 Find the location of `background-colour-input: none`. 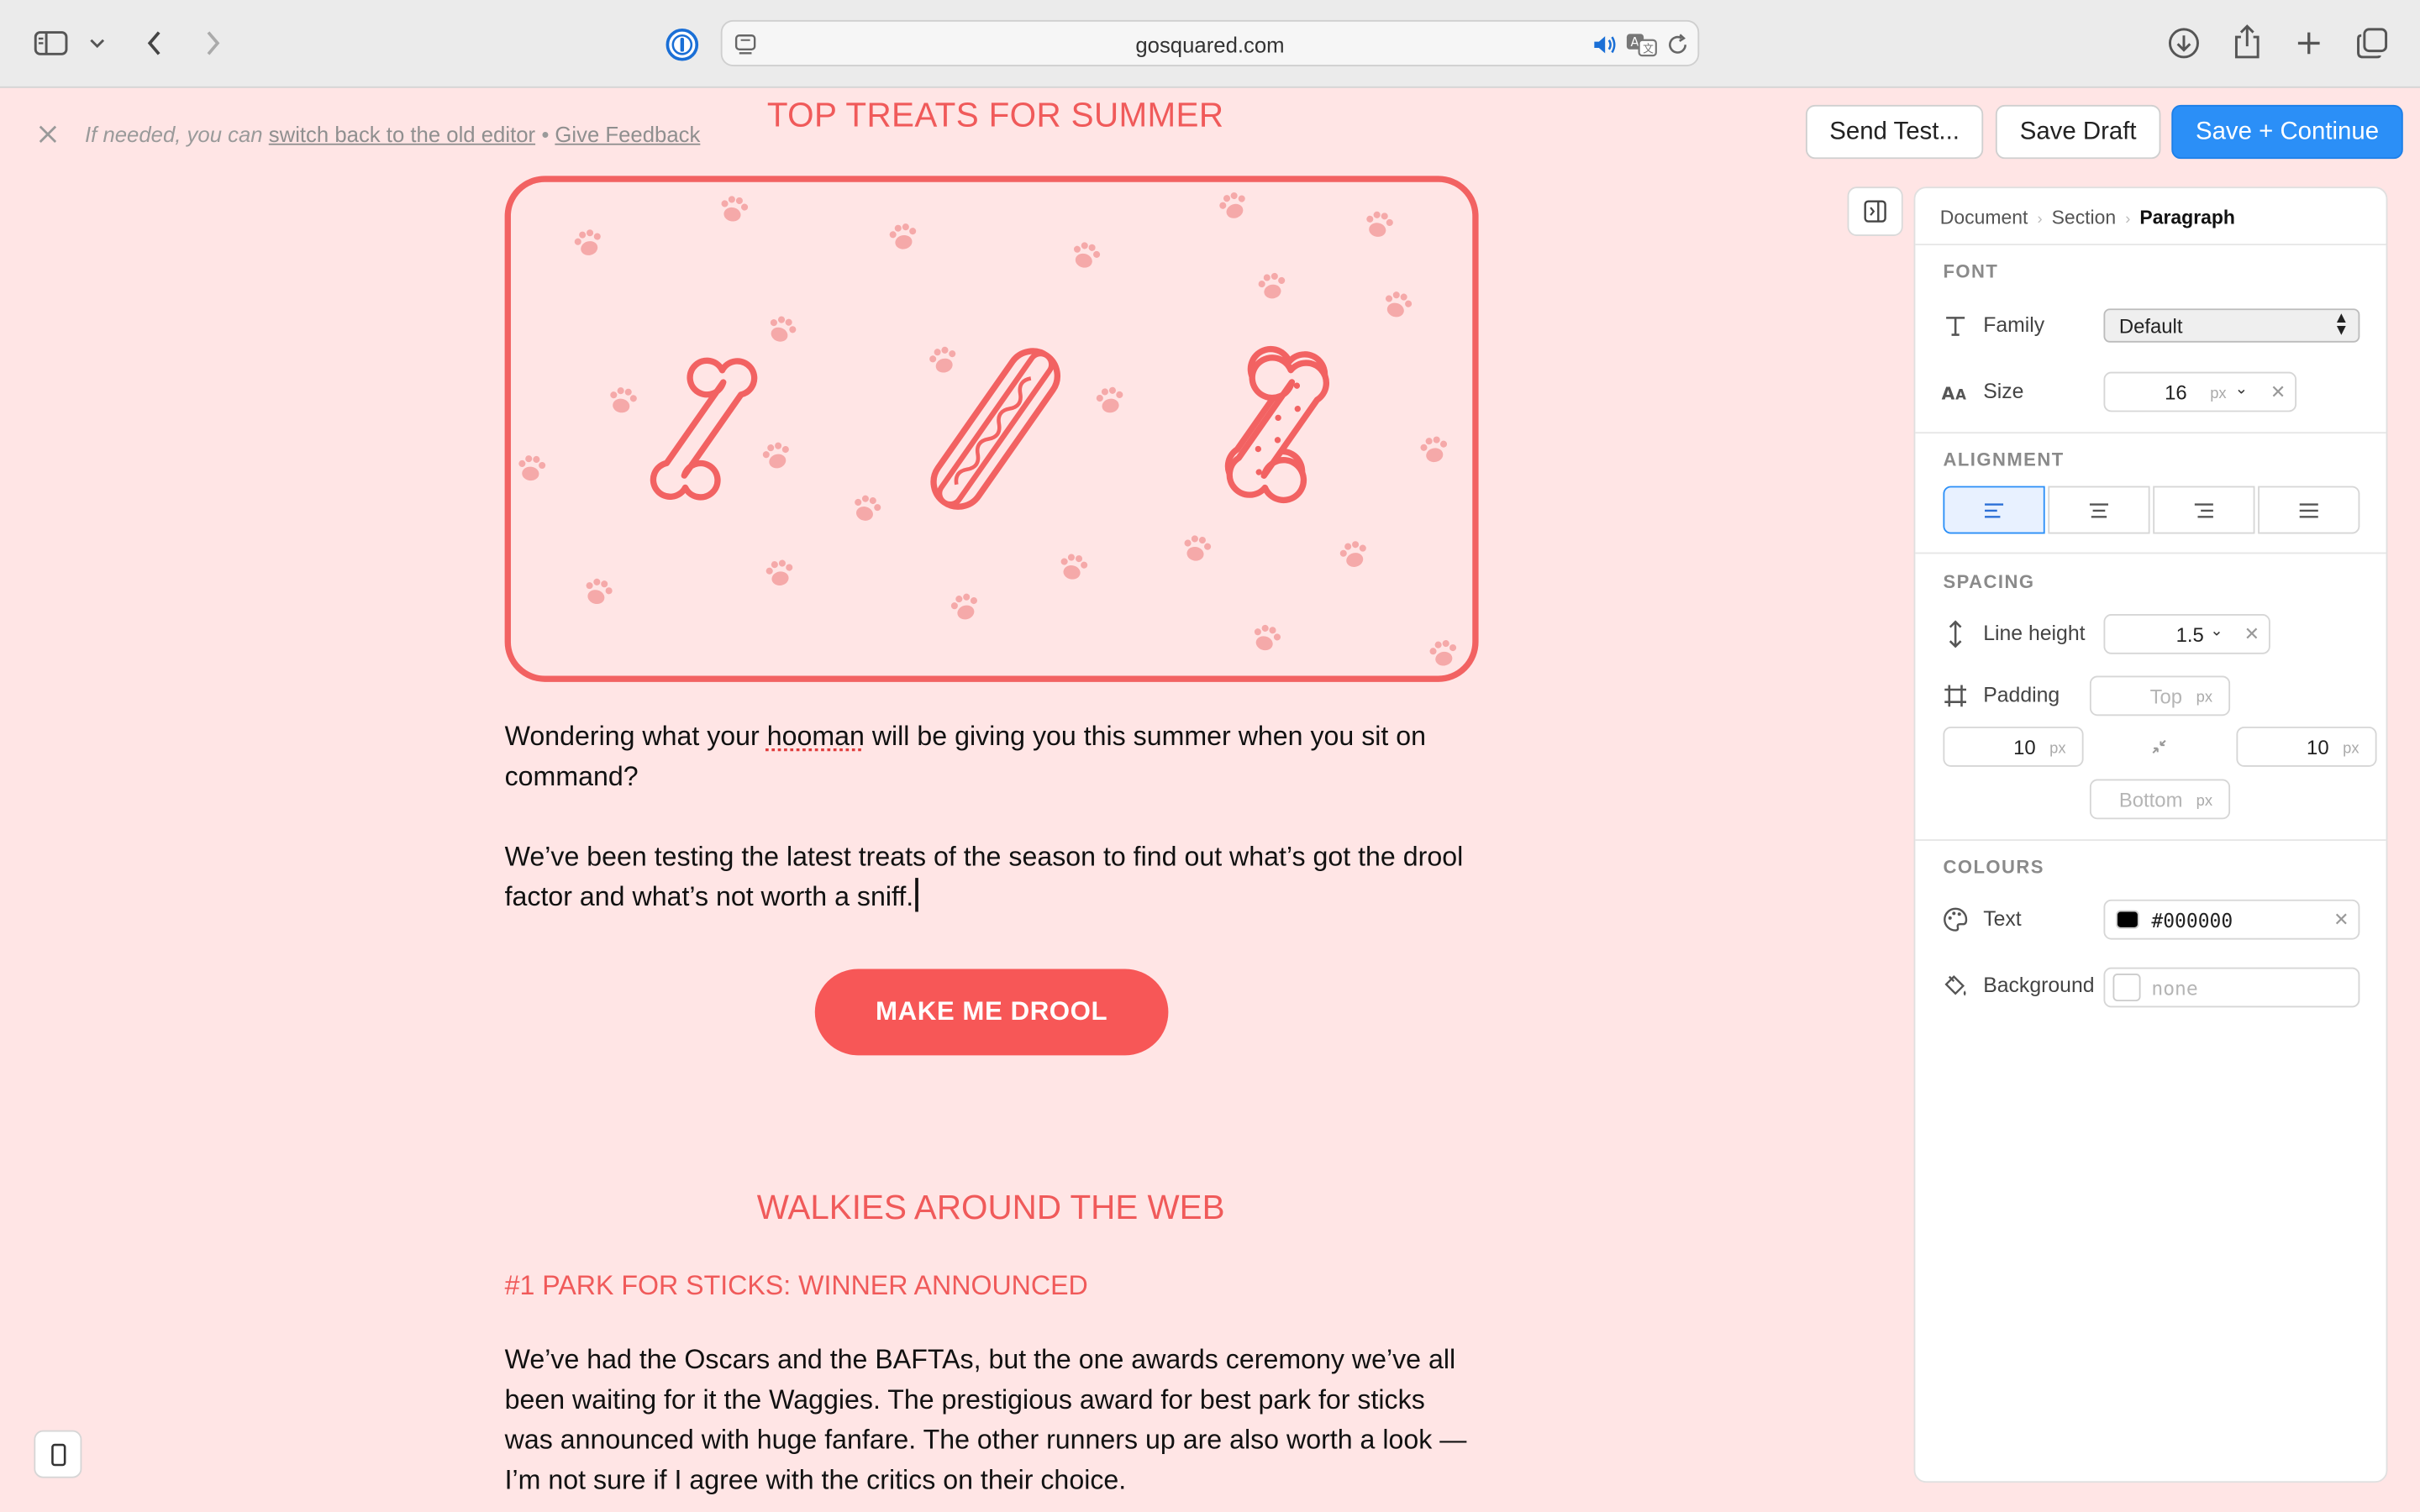

background-colour-input: none is located at coordinates (2231, 987).